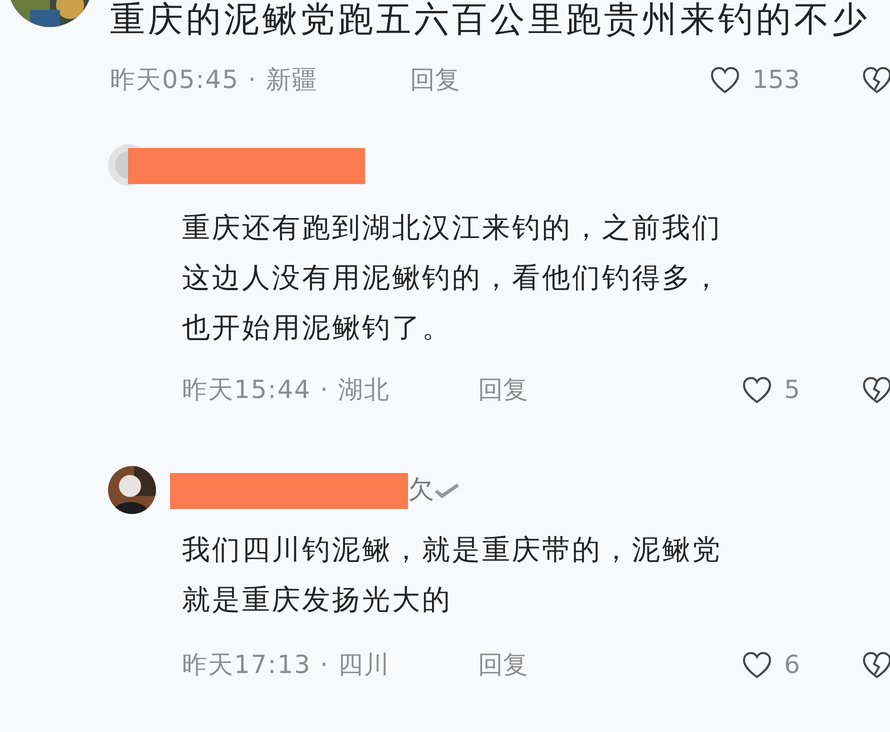  I want to click on reply-text: 我们四川钓泥鳅，就是重庆带的，泥鳅党 就是重庆发扬光大的, so click(452, 575).